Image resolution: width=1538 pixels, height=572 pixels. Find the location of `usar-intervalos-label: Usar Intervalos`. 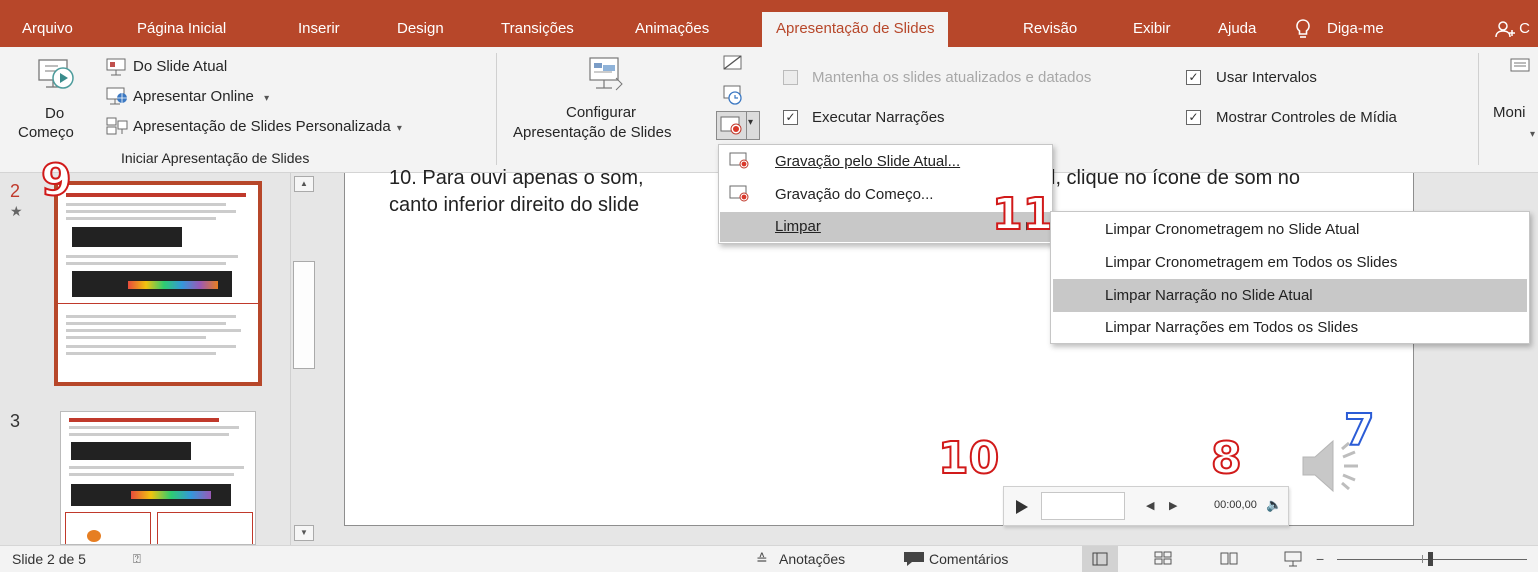

usar-intervalos-label: Usar Intervalos is located at coordinates (1266, 77).